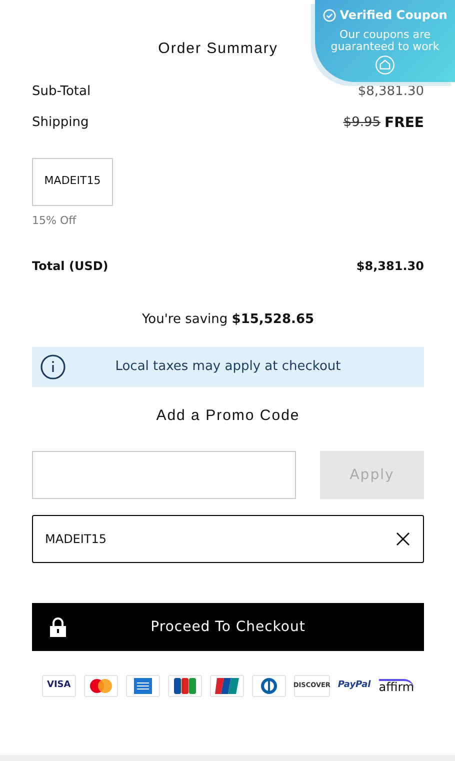 The height and width of the screenshot is (761, 455). I want to click on shipping-value: FREE, so click(404, 123).